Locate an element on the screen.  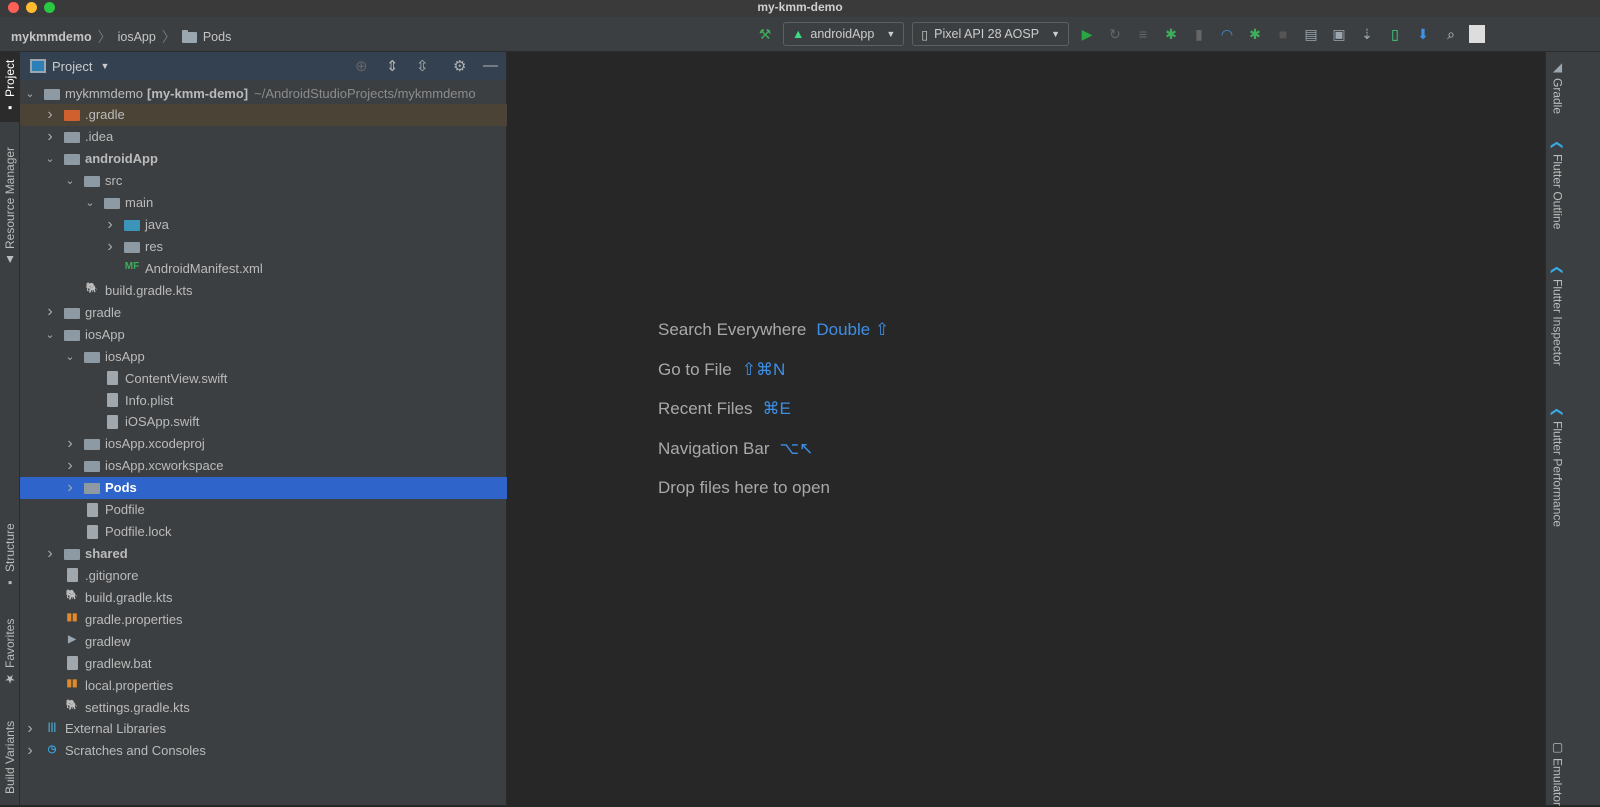
tool-tab-gradle: ◢ Gradle is located at coordinates (1557, 87).